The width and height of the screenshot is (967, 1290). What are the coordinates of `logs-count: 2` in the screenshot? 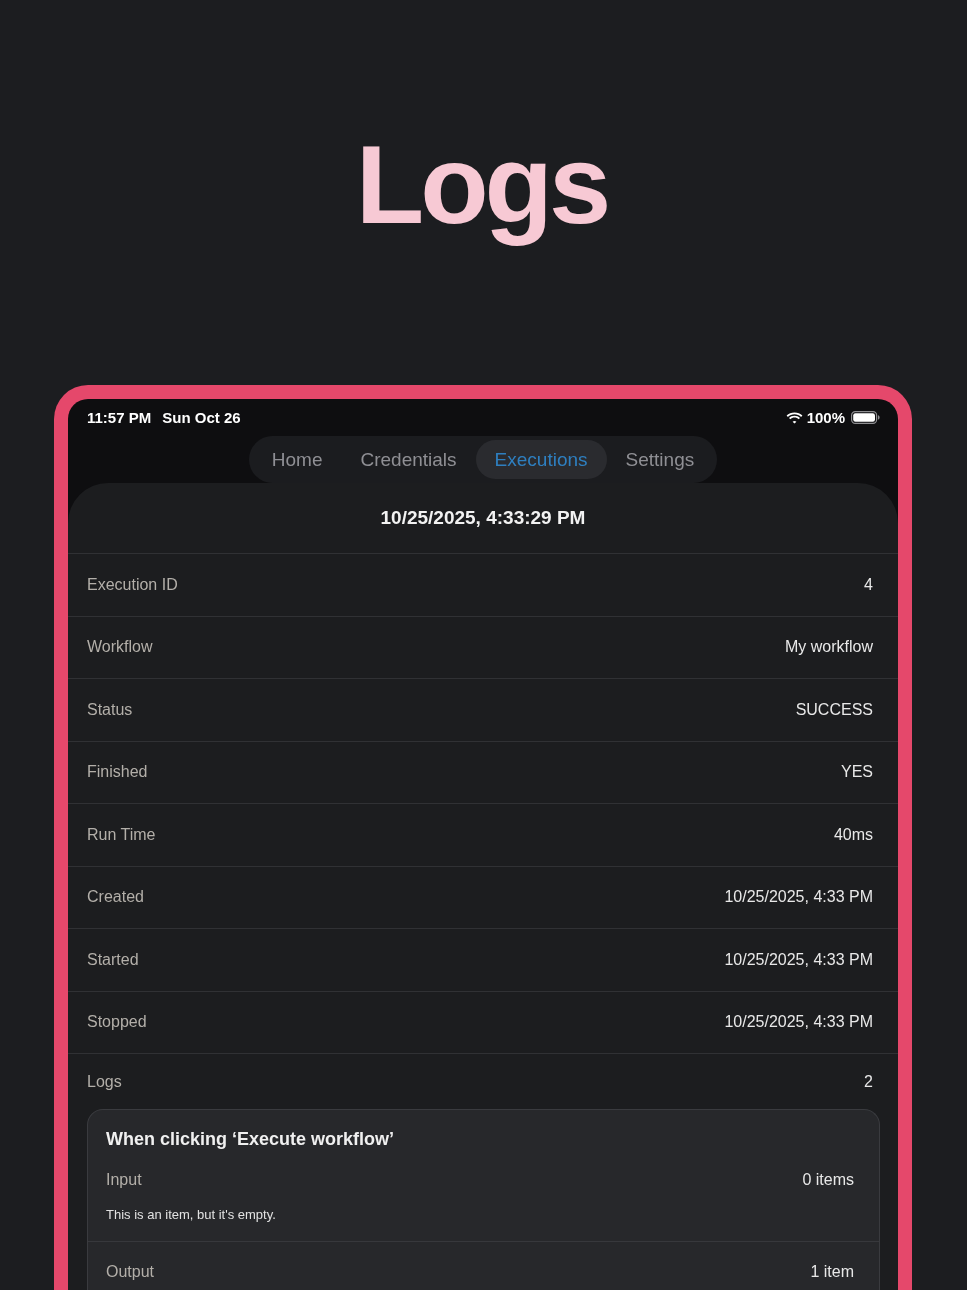 It's located at (868, 1081).